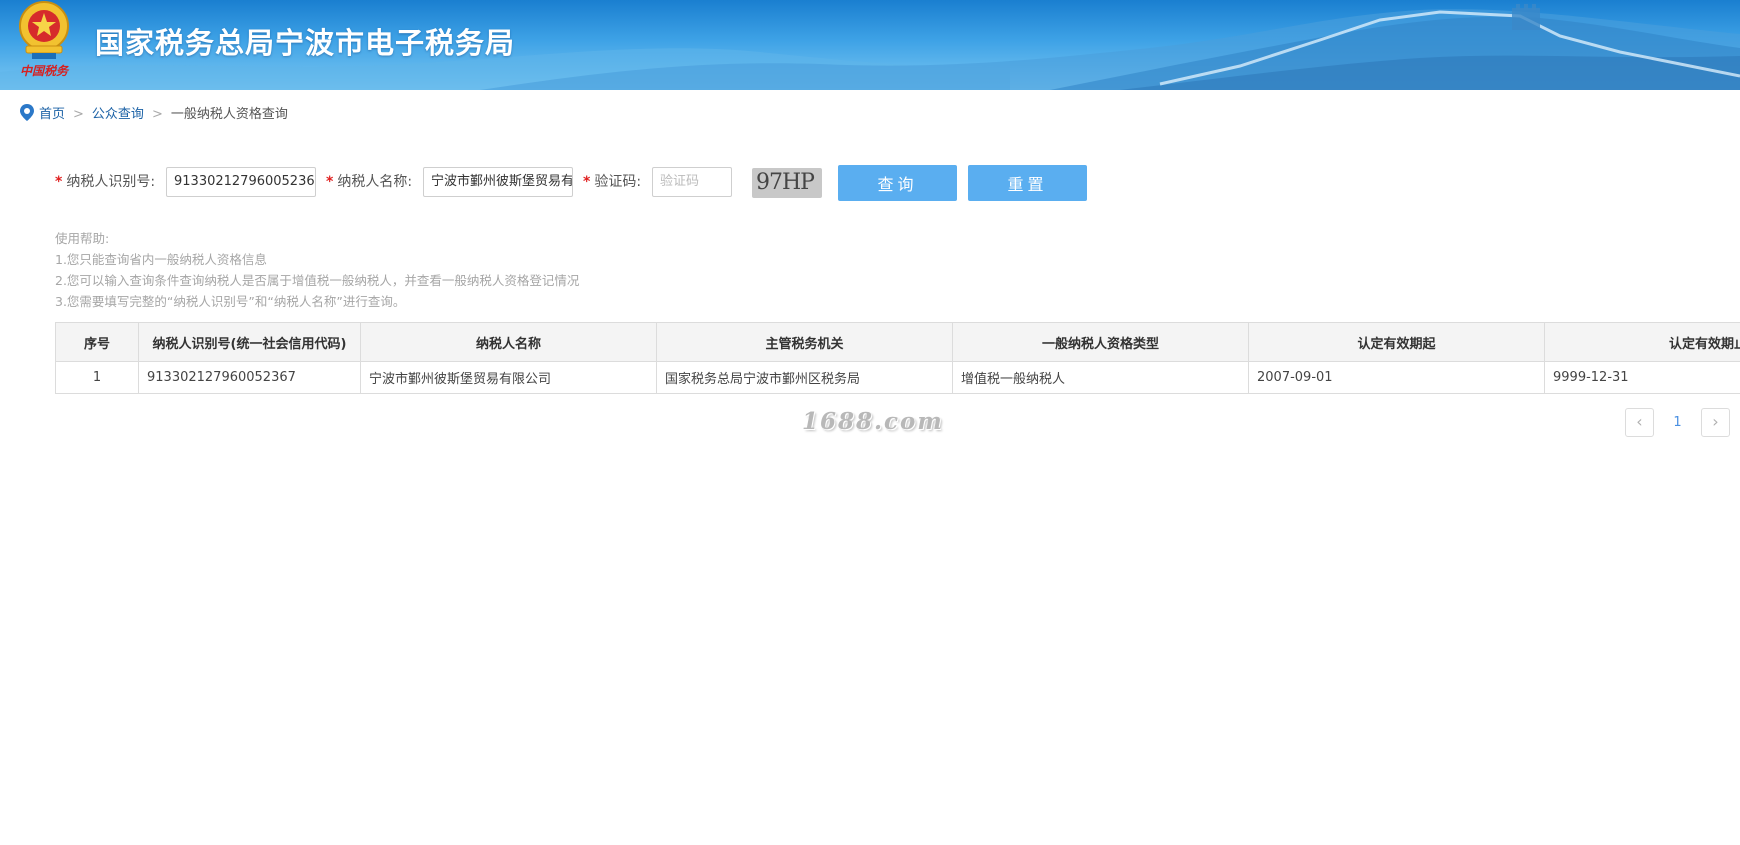 The image size is (1740, 845). Describe the element at coordinates (498, 182) in the screenshot. I see `taxpayer-name-input: 宁波市鄞州彼斯堡贸易有限公司` at that location.